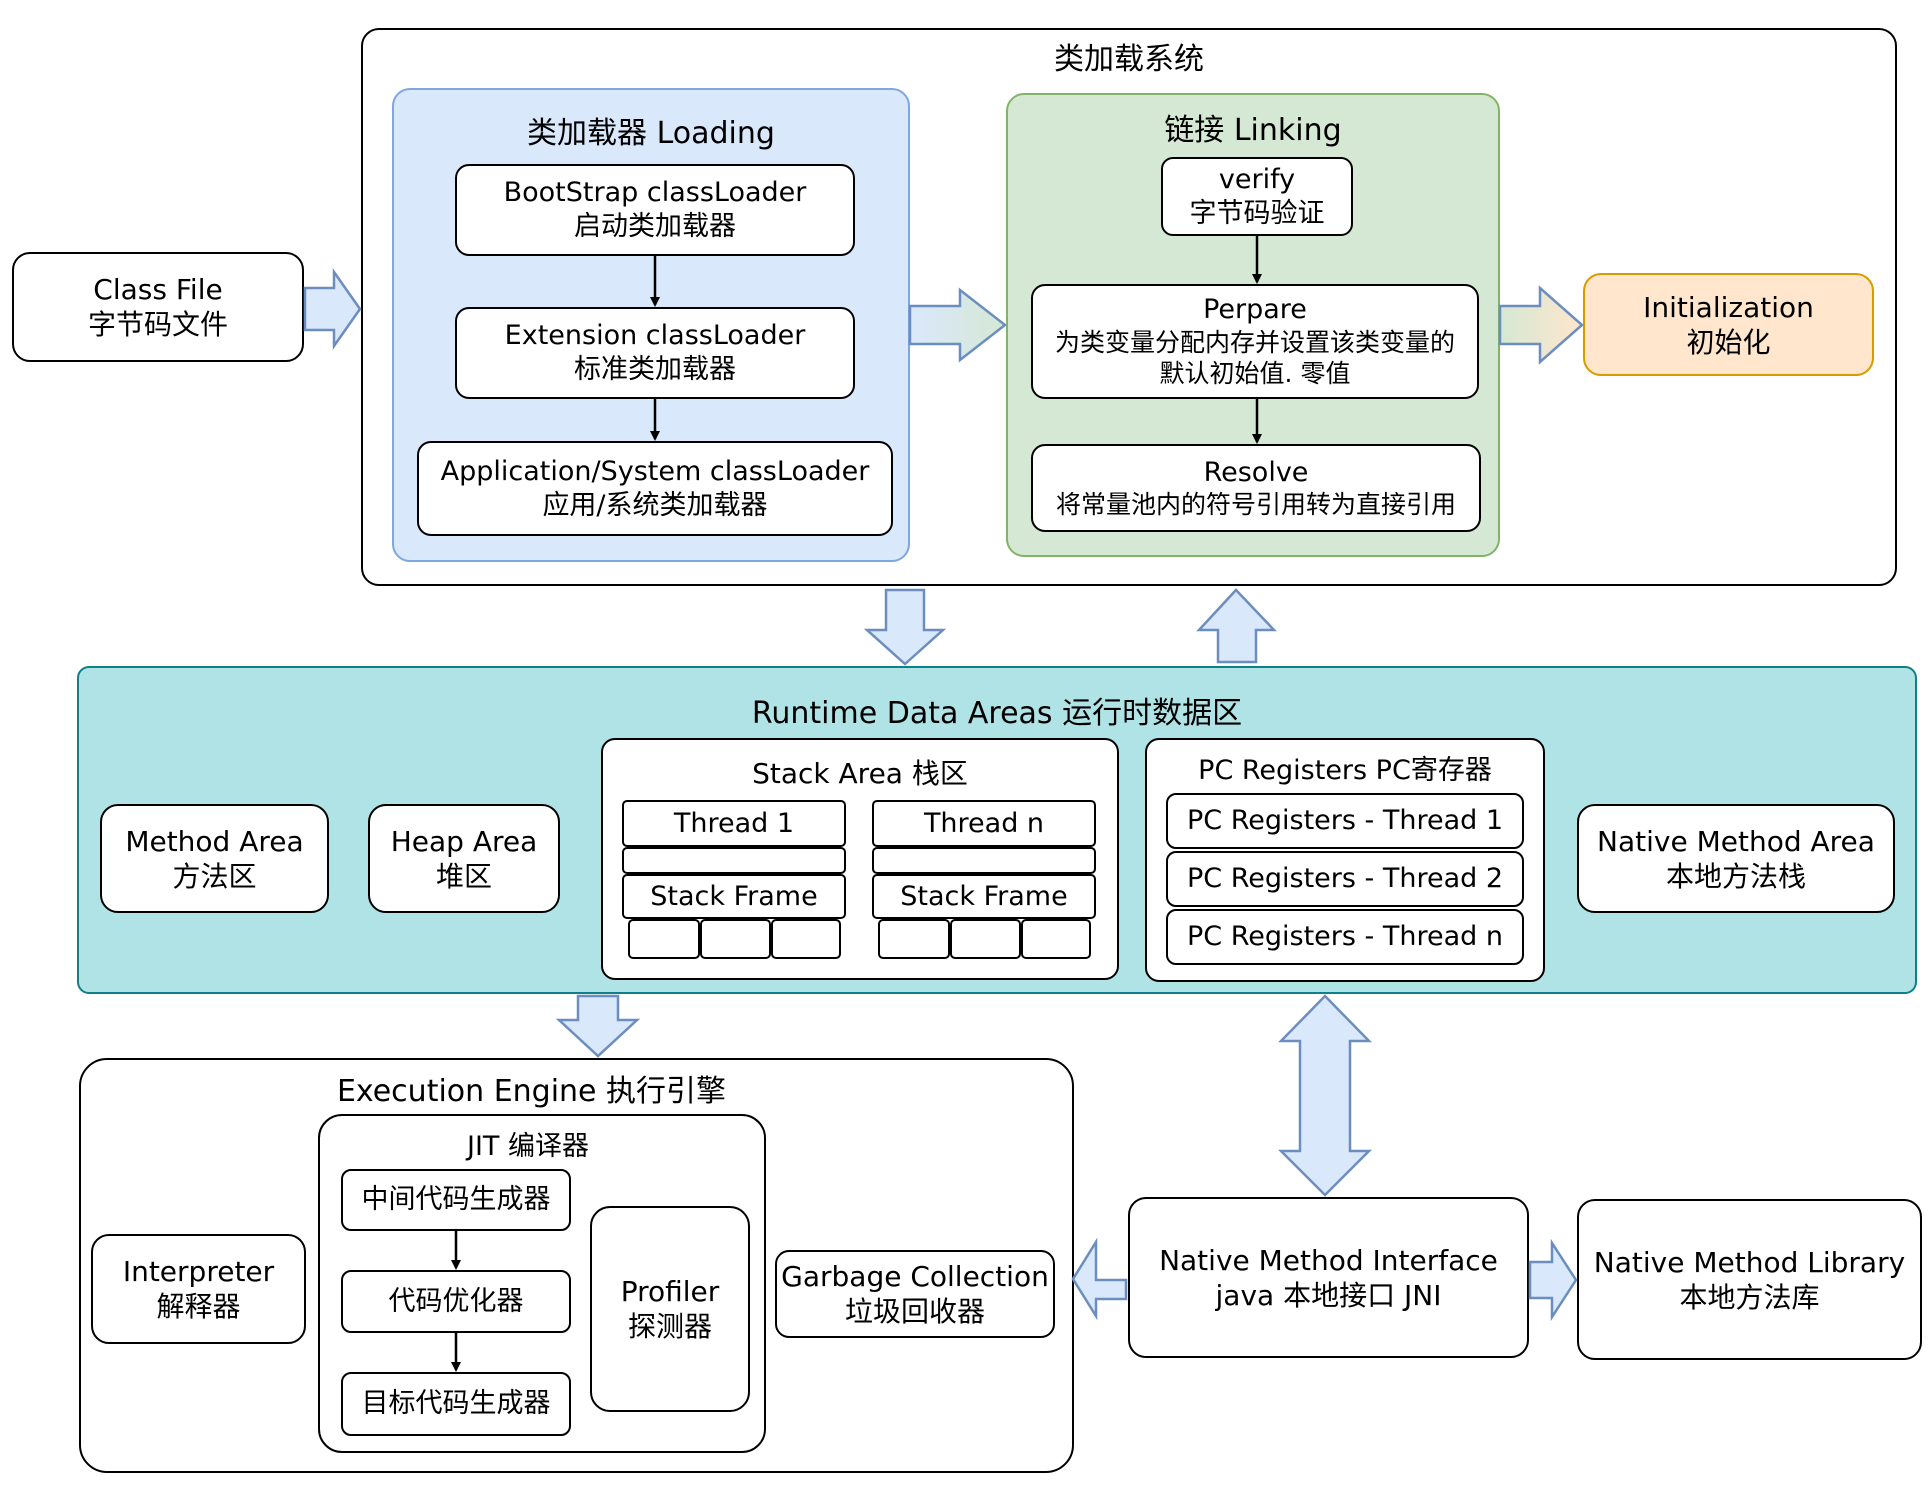 The image size is (1932, 1498). Describe the element at coordinates (598, 1026) in the screenshot. I see `arrow-runtime-to-execution` at that location.